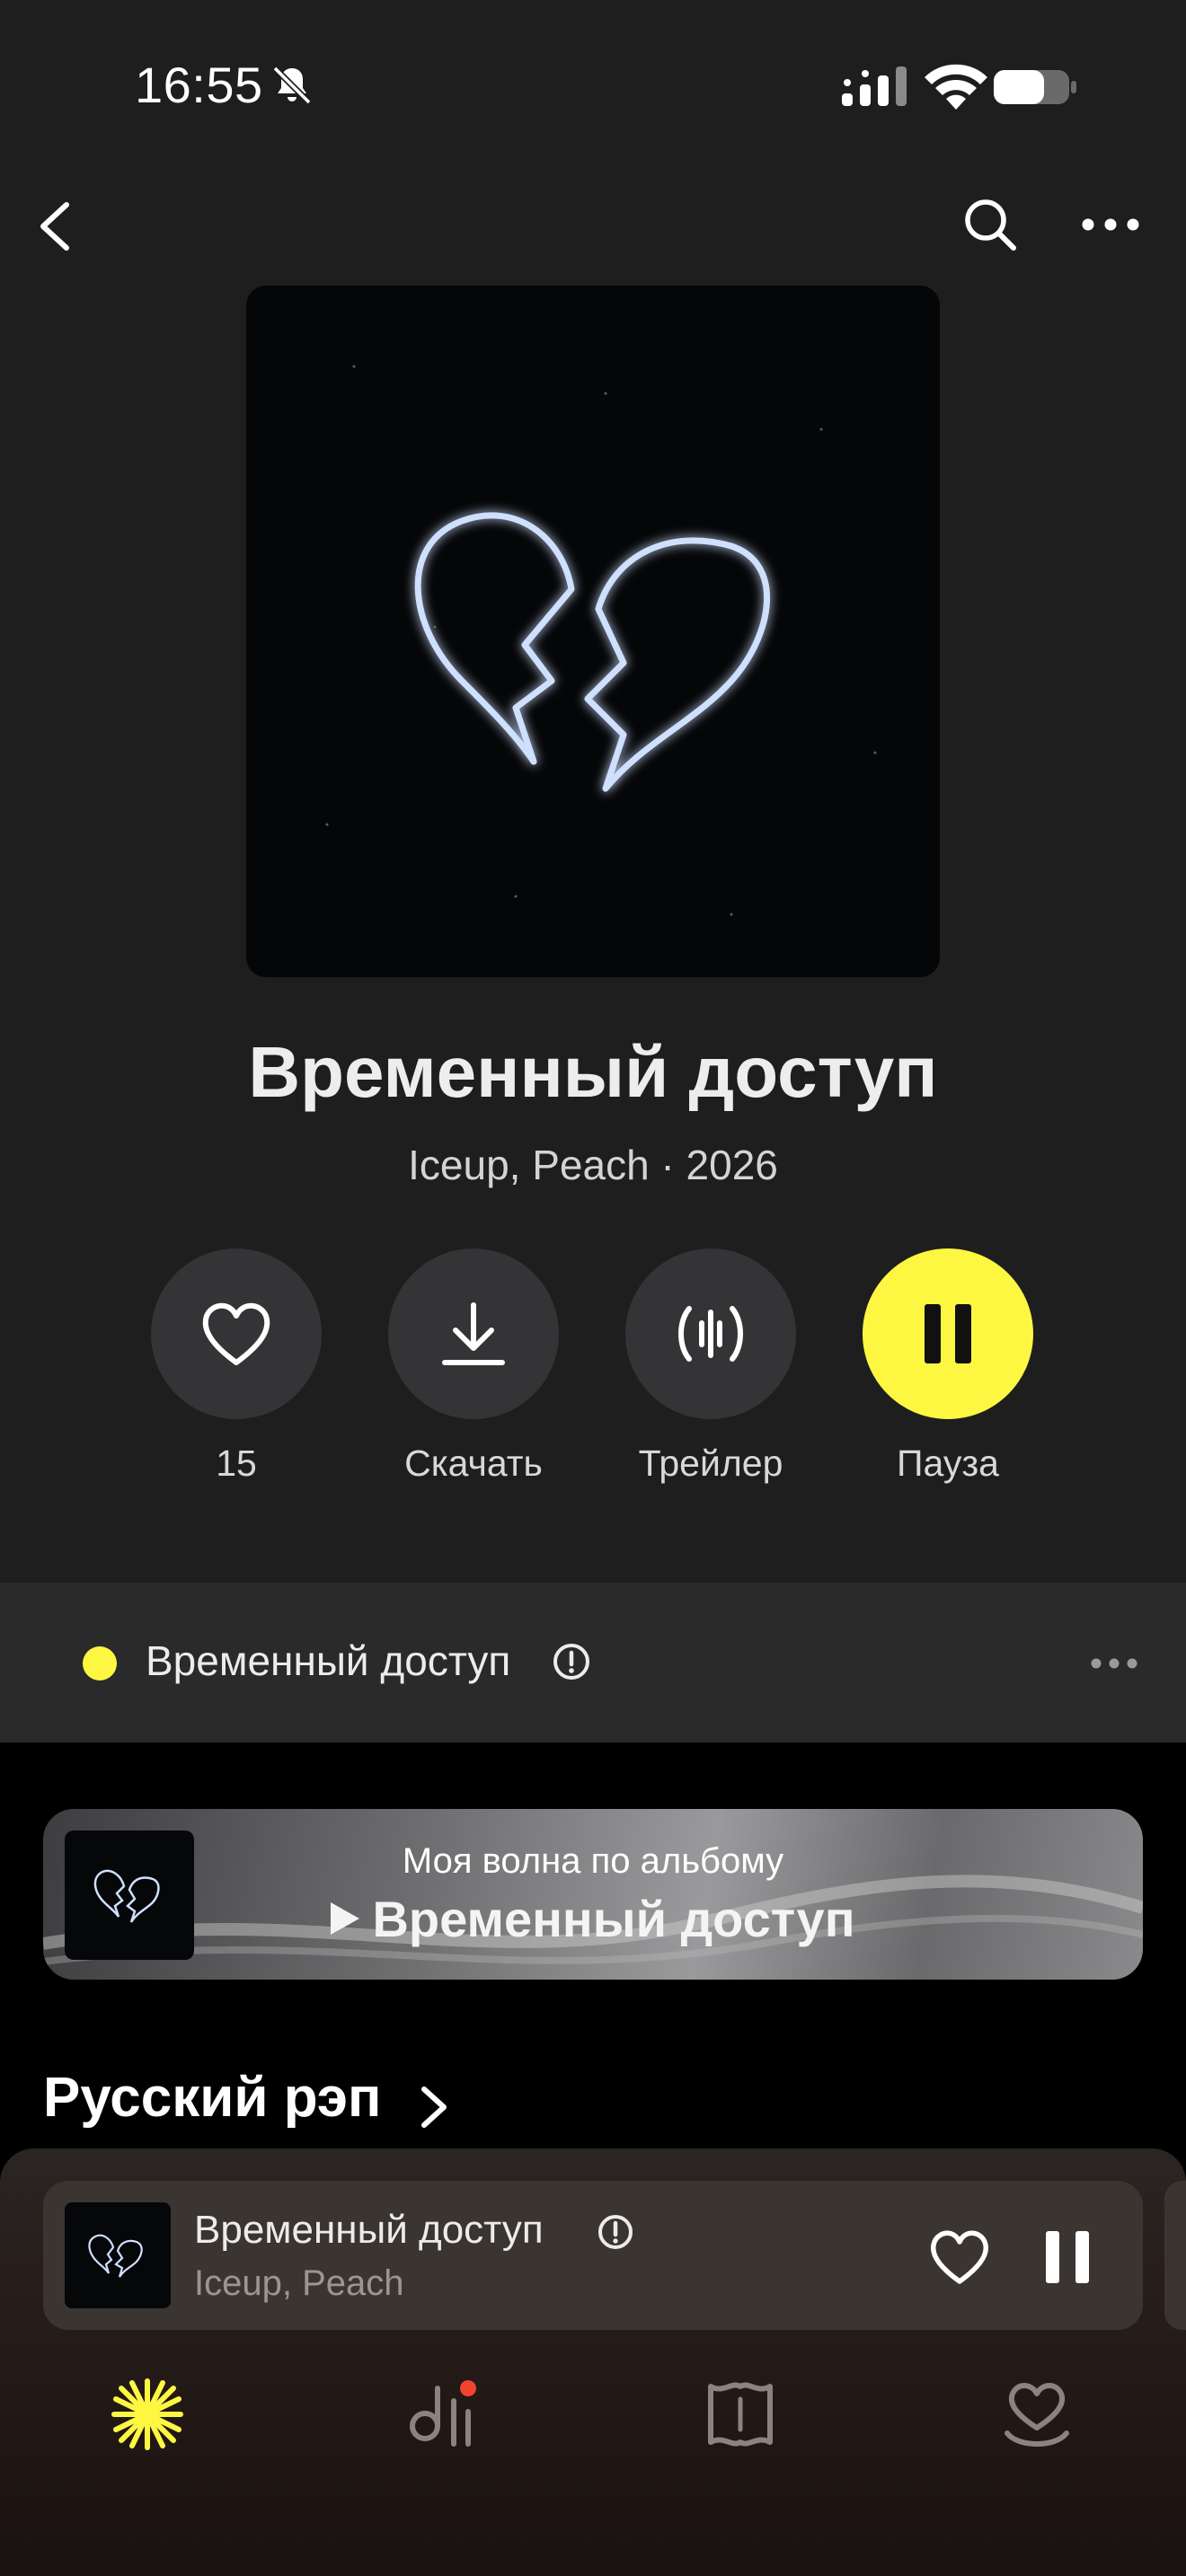 The width and height of the screenshot is (1186, 2576). Describe the element at coordinates (299, 2283) in the screenshot. I see `mini-player-artist: Iceup, Peach` at that location.